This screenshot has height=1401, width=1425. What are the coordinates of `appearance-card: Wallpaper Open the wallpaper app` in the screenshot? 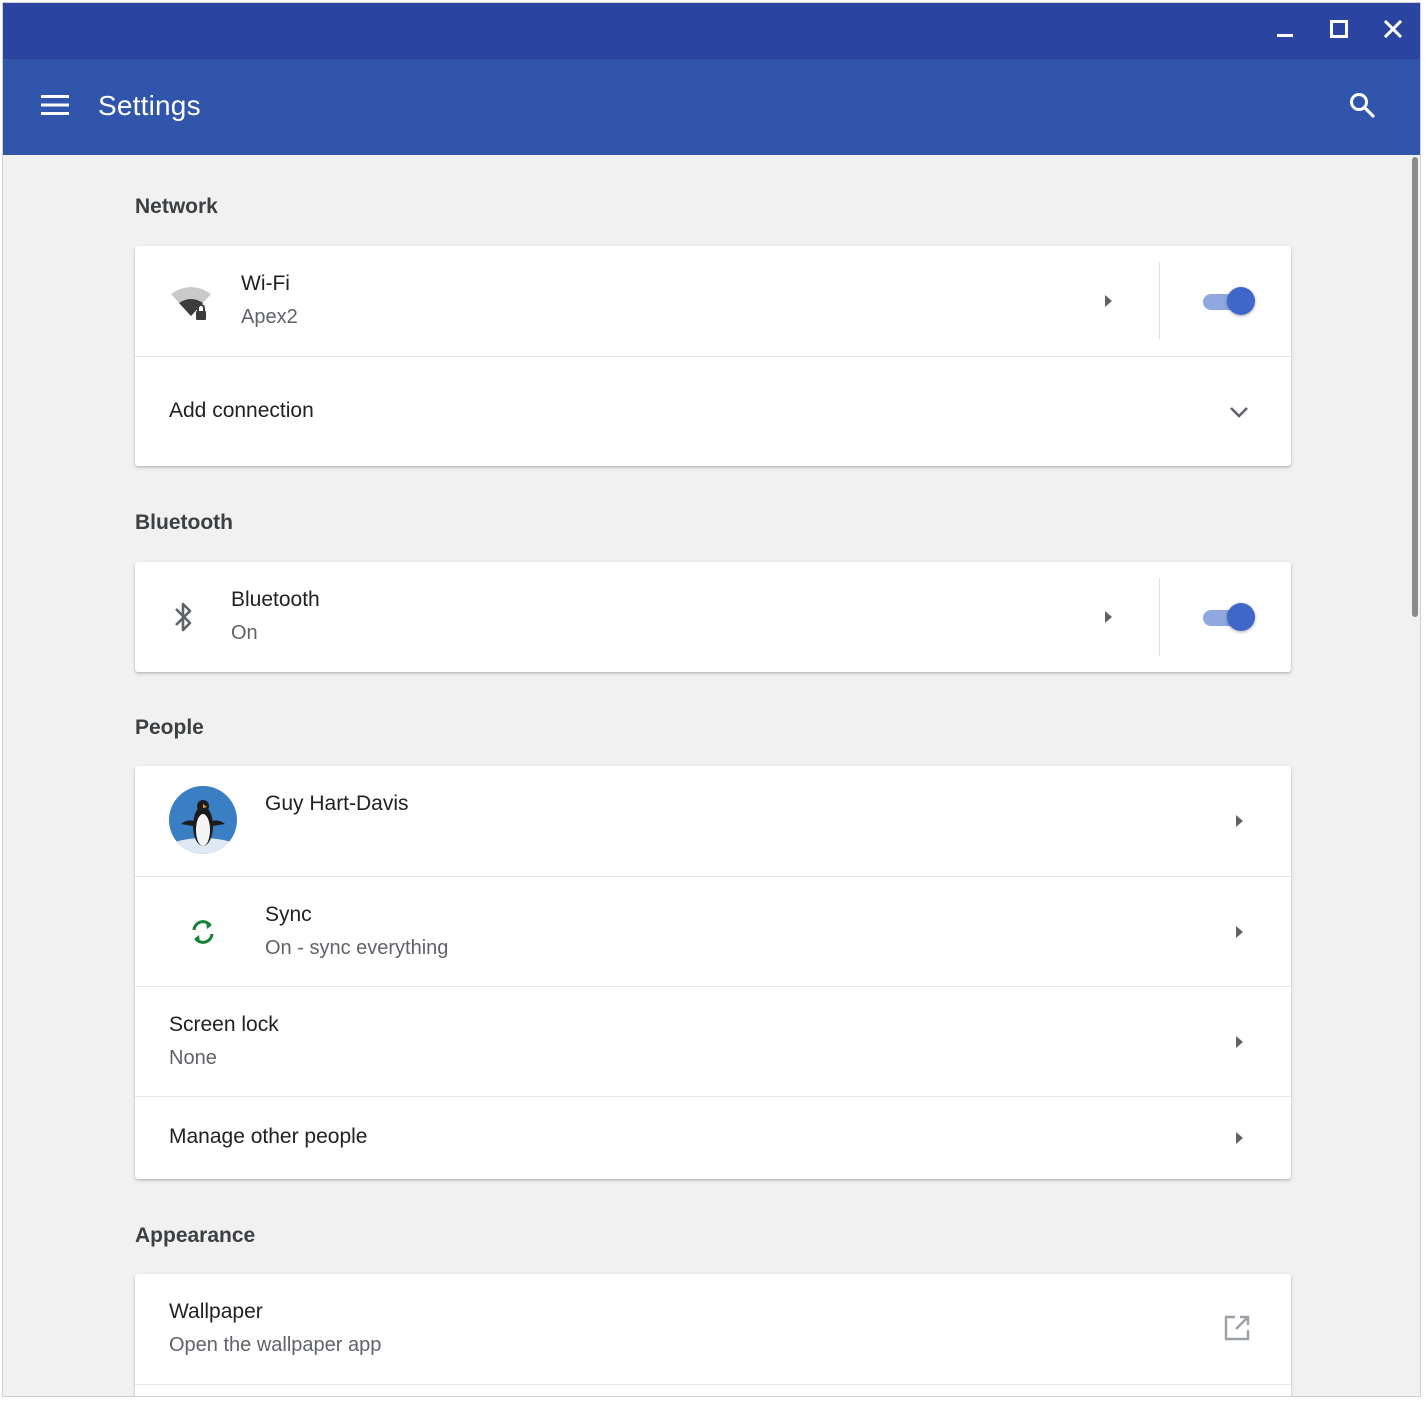 It's located at (713, 1335).